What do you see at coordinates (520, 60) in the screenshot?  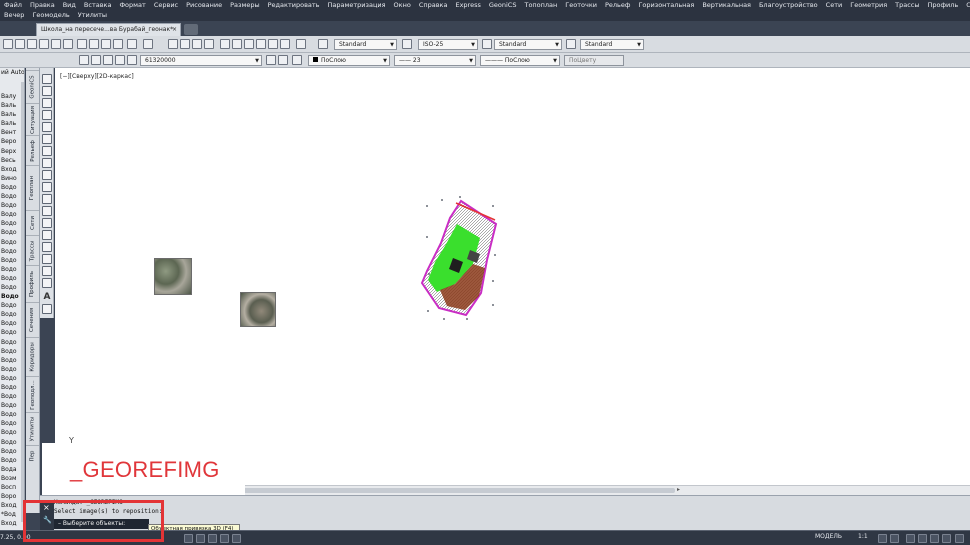 I see `linetype-select: ——— ПоСлою ▼` at bounding box center [520, 60].